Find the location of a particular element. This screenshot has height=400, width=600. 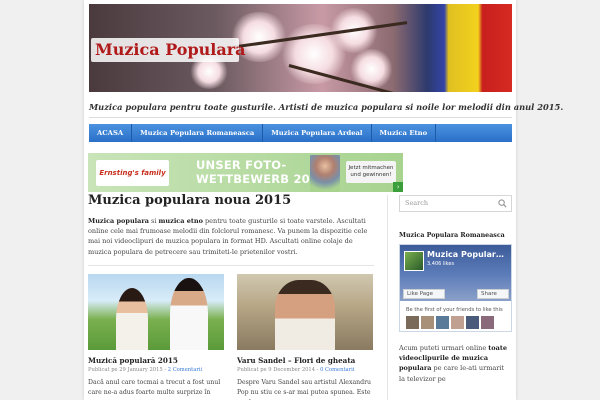

ad-cta-line2: und gewinnen! is located at coordinates (371, 175).